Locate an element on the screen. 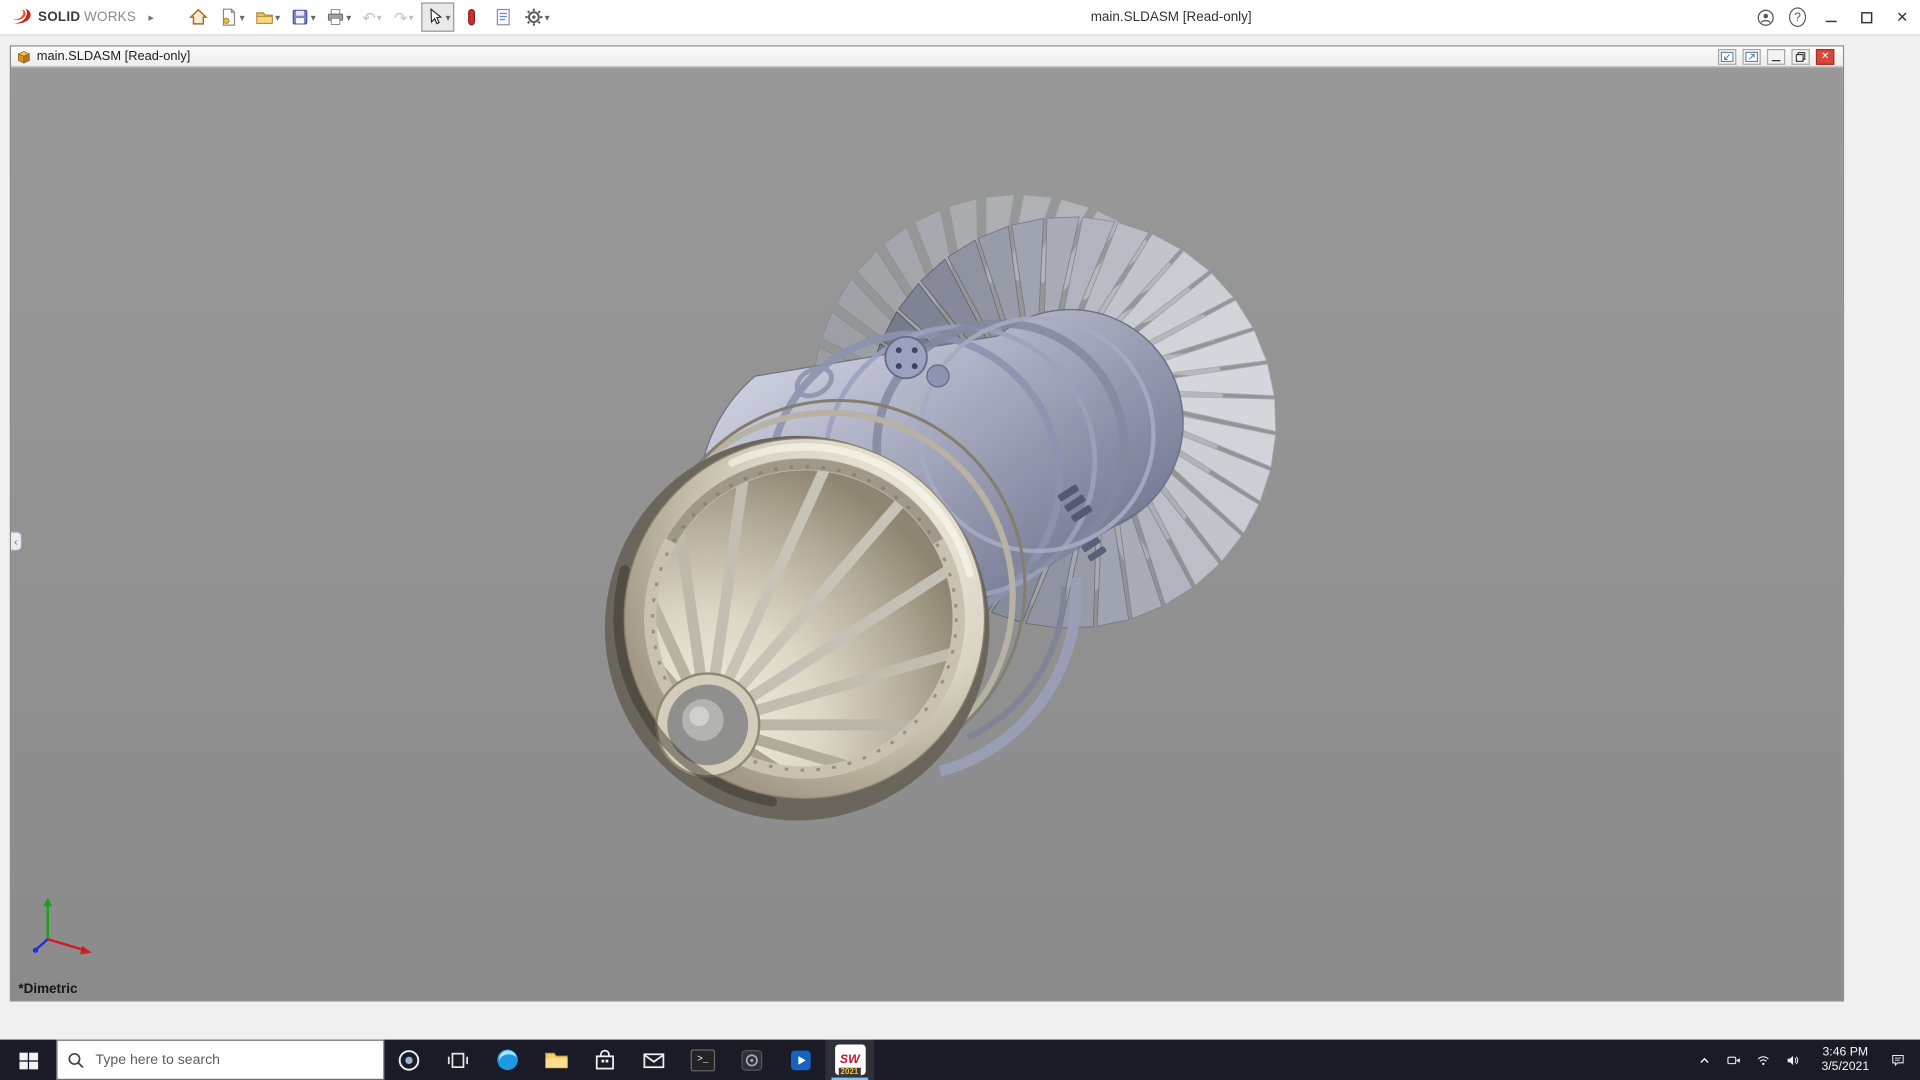  save-button: ▾ is located at coordinates (302, 16).